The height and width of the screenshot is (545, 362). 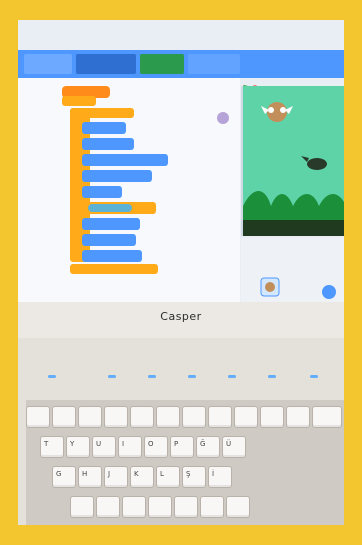 I want to click on sprite-list, so click(x=298, y=288).